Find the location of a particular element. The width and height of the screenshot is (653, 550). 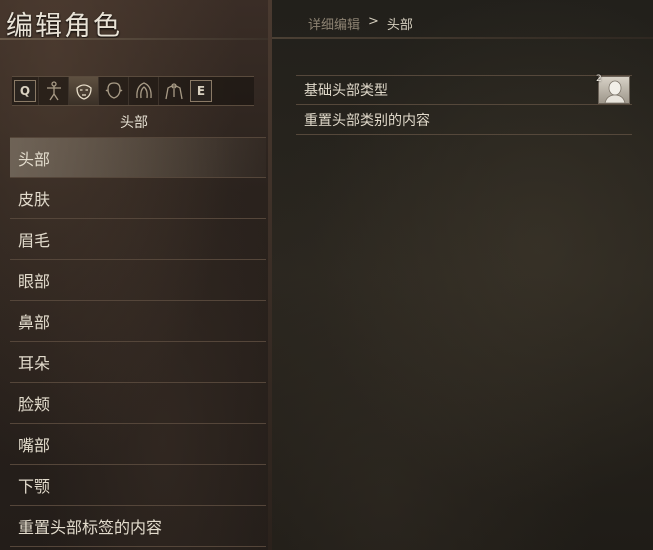

detail-list: 基础头部类型 2 重置头部类别的内容 is located at coordinates (464, 104).